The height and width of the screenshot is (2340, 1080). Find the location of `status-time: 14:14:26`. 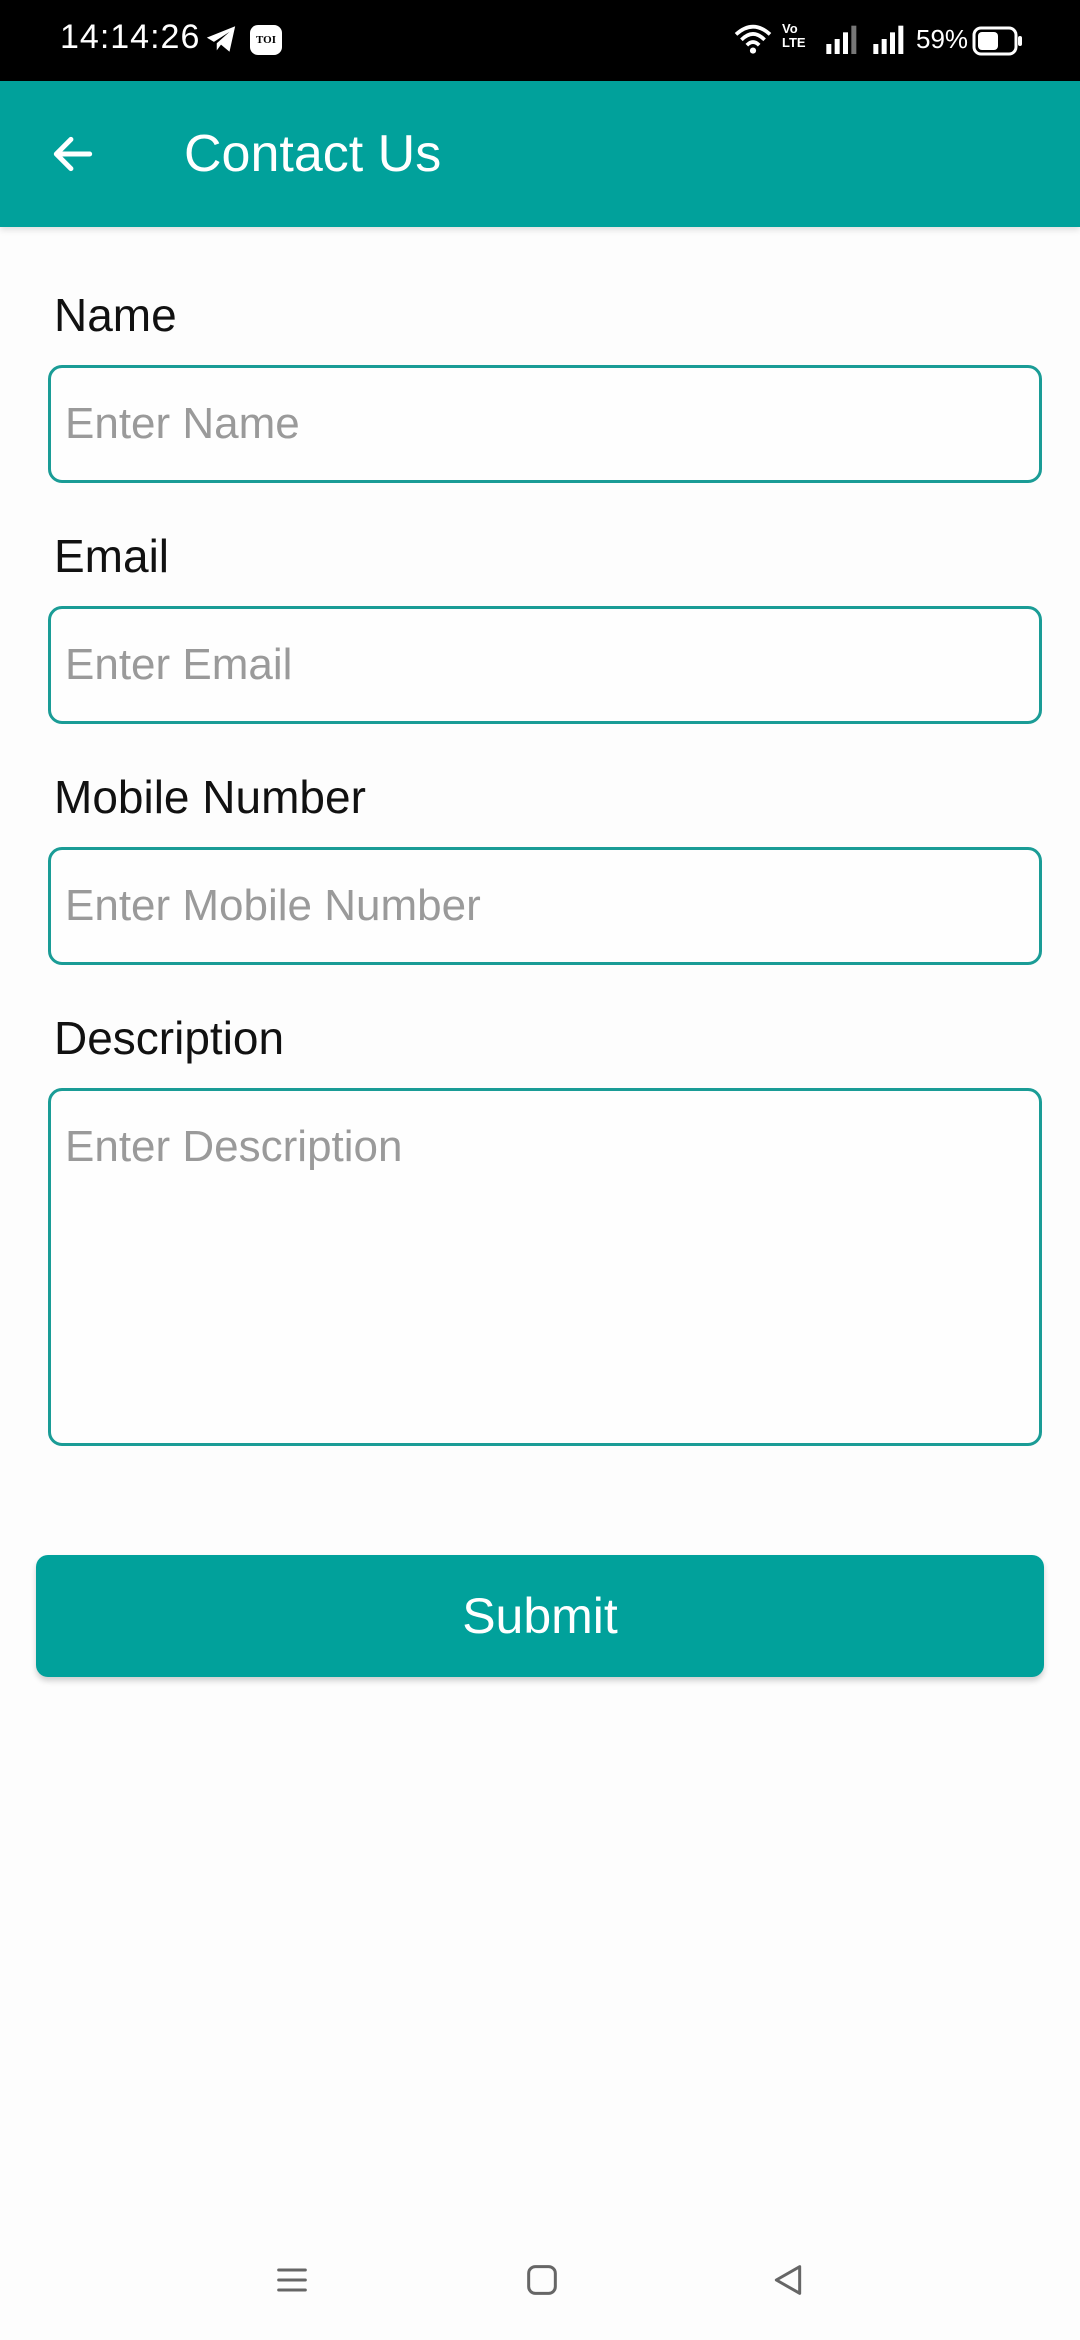

status-time: 14:14:26 is located at coordinates (130, 37).